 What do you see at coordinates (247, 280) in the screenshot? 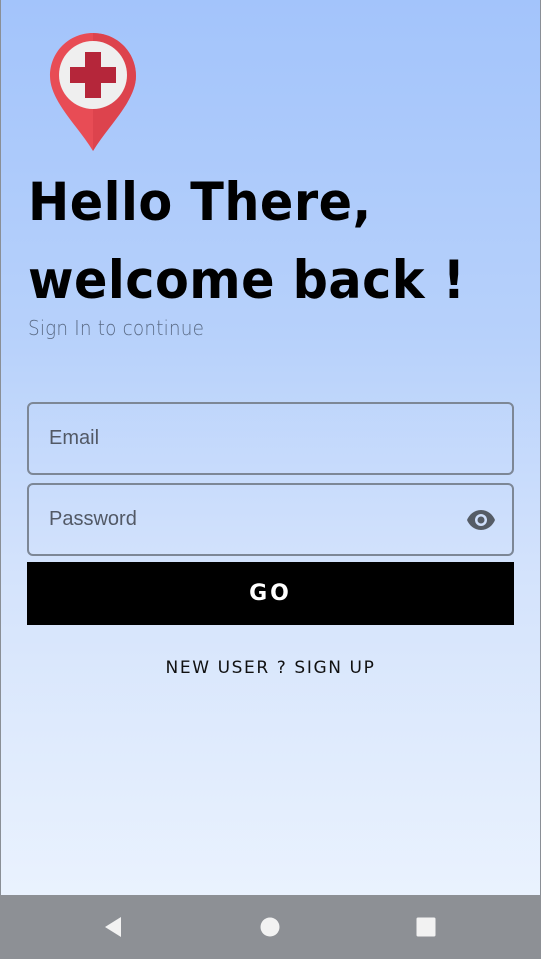
I see `headline-line-2: welcome back !` at bounding box center [247, 280].